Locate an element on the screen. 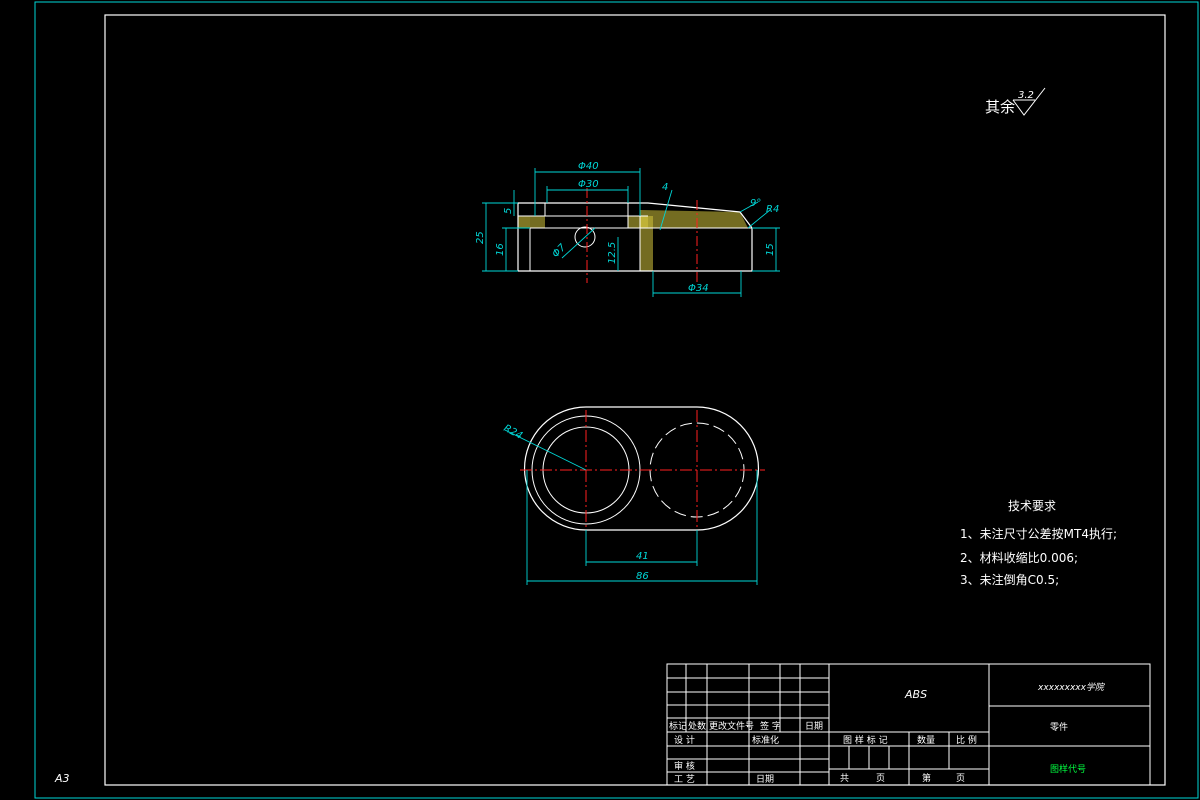  dim-angle-label: 9° is located at coordinates (755, 203).